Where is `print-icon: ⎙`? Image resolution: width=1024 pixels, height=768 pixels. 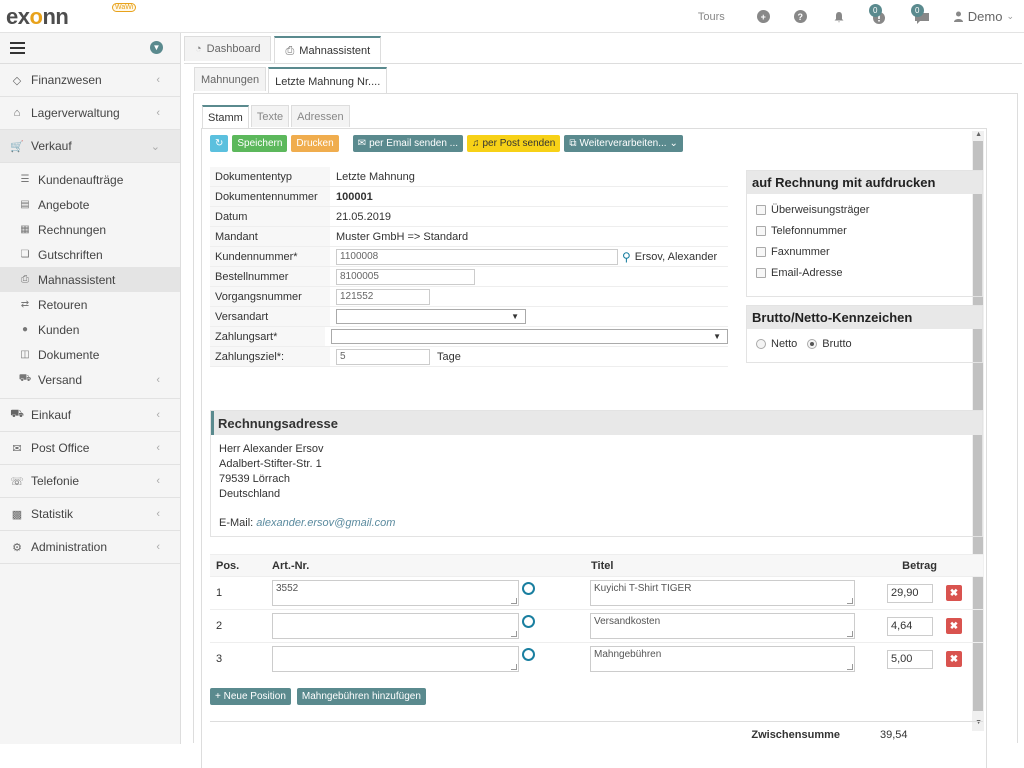 print-icon: ⎙ is located at coordinates (25, 279).